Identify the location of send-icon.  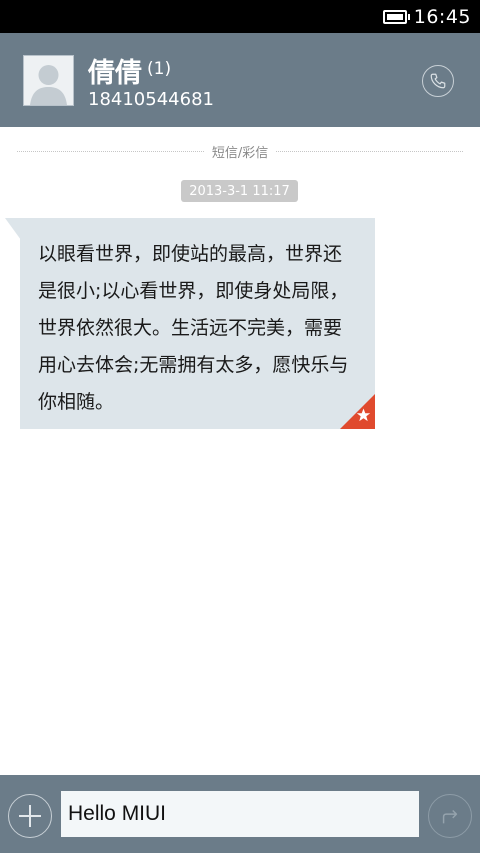
(450, 816).